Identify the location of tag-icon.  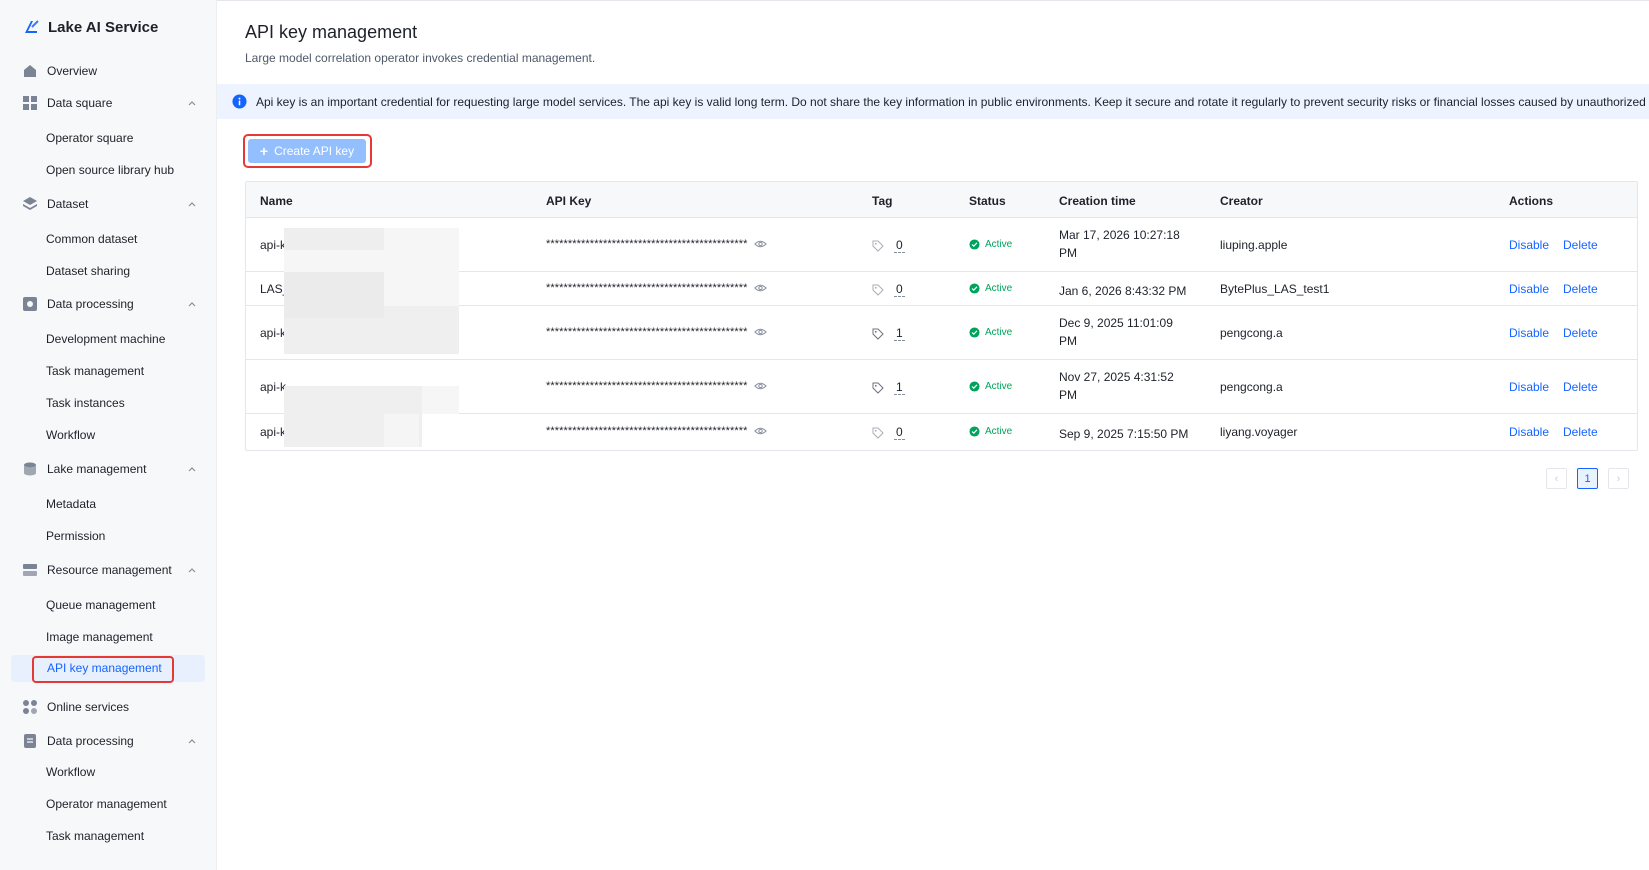
(878, 290).